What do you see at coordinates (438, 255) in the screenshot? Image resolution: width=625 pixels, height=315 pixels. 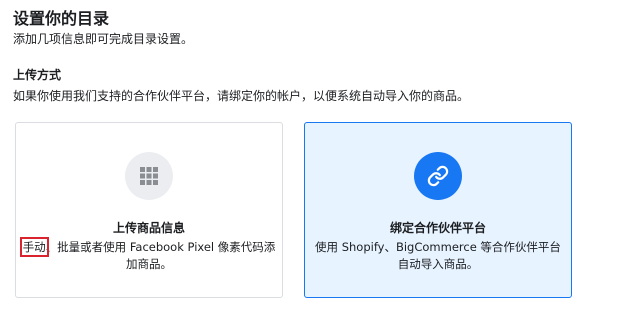 I see `option-description: 使用 Shopify、BigCommerce 等合作伙伴平台自动导入商品。` at bounding box center [438, 255].